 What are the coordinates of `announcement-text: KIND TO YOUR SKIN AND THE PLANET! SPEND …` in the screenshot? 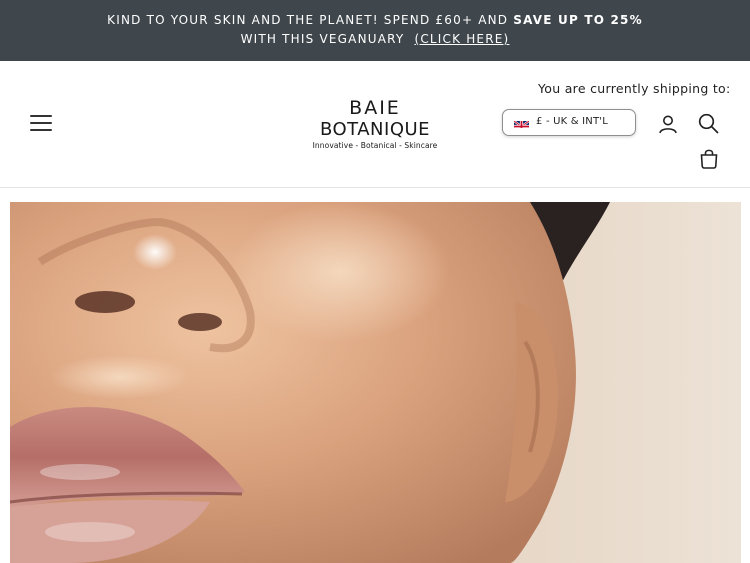 It's located at (310, 20).